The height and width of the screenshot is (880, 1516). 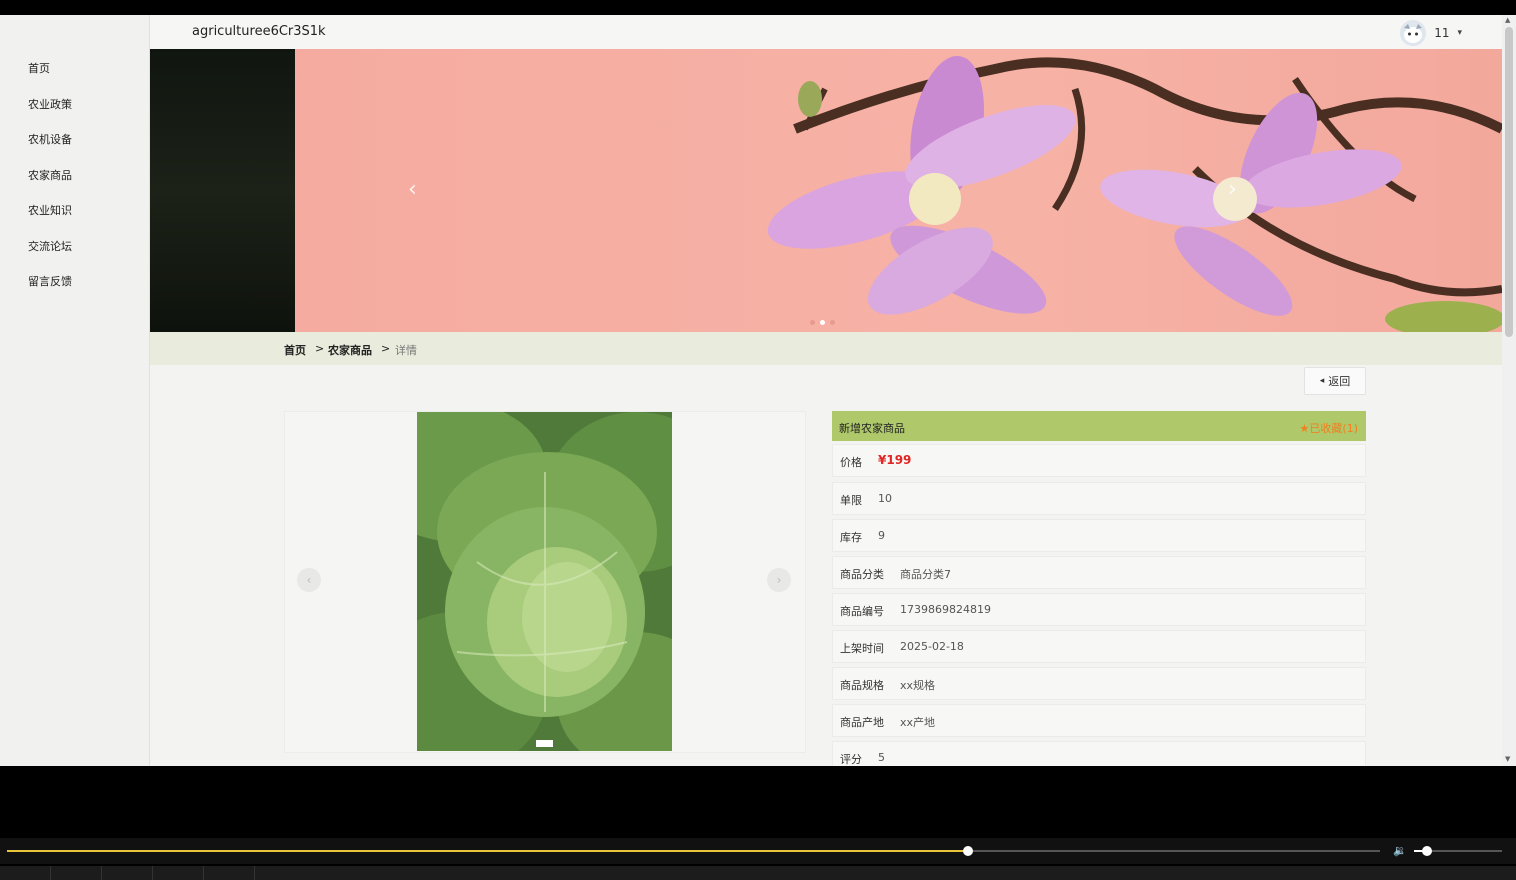 What do you see at coordinates (881, 757) in the screenshot?
I see `field-value: 5` at bounding box center [881, 757].